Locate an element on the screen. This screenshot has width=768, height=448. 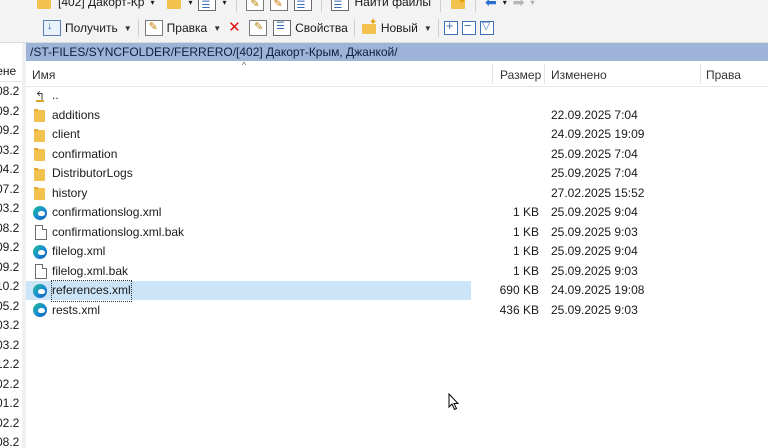
edit-button: Правка ▼ is located at coordinates (183, 28).